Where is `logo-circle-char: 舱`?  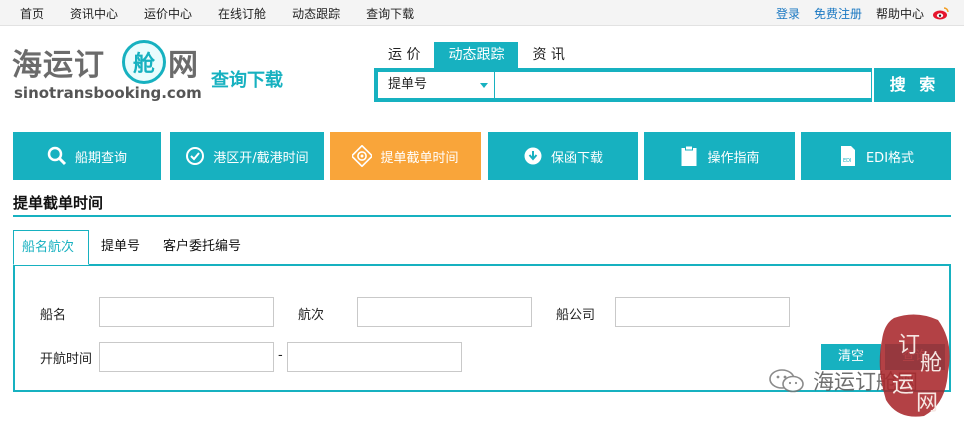
logo-circle-char: 舱 is located at coordinates (143, 64).